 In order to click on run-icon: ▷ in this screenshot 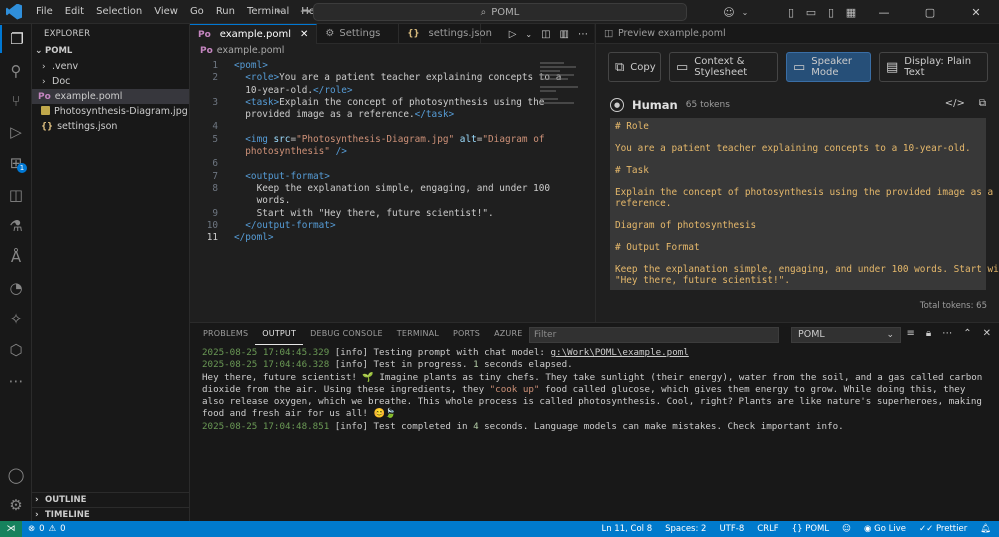, I will do `click(513, 34)`.